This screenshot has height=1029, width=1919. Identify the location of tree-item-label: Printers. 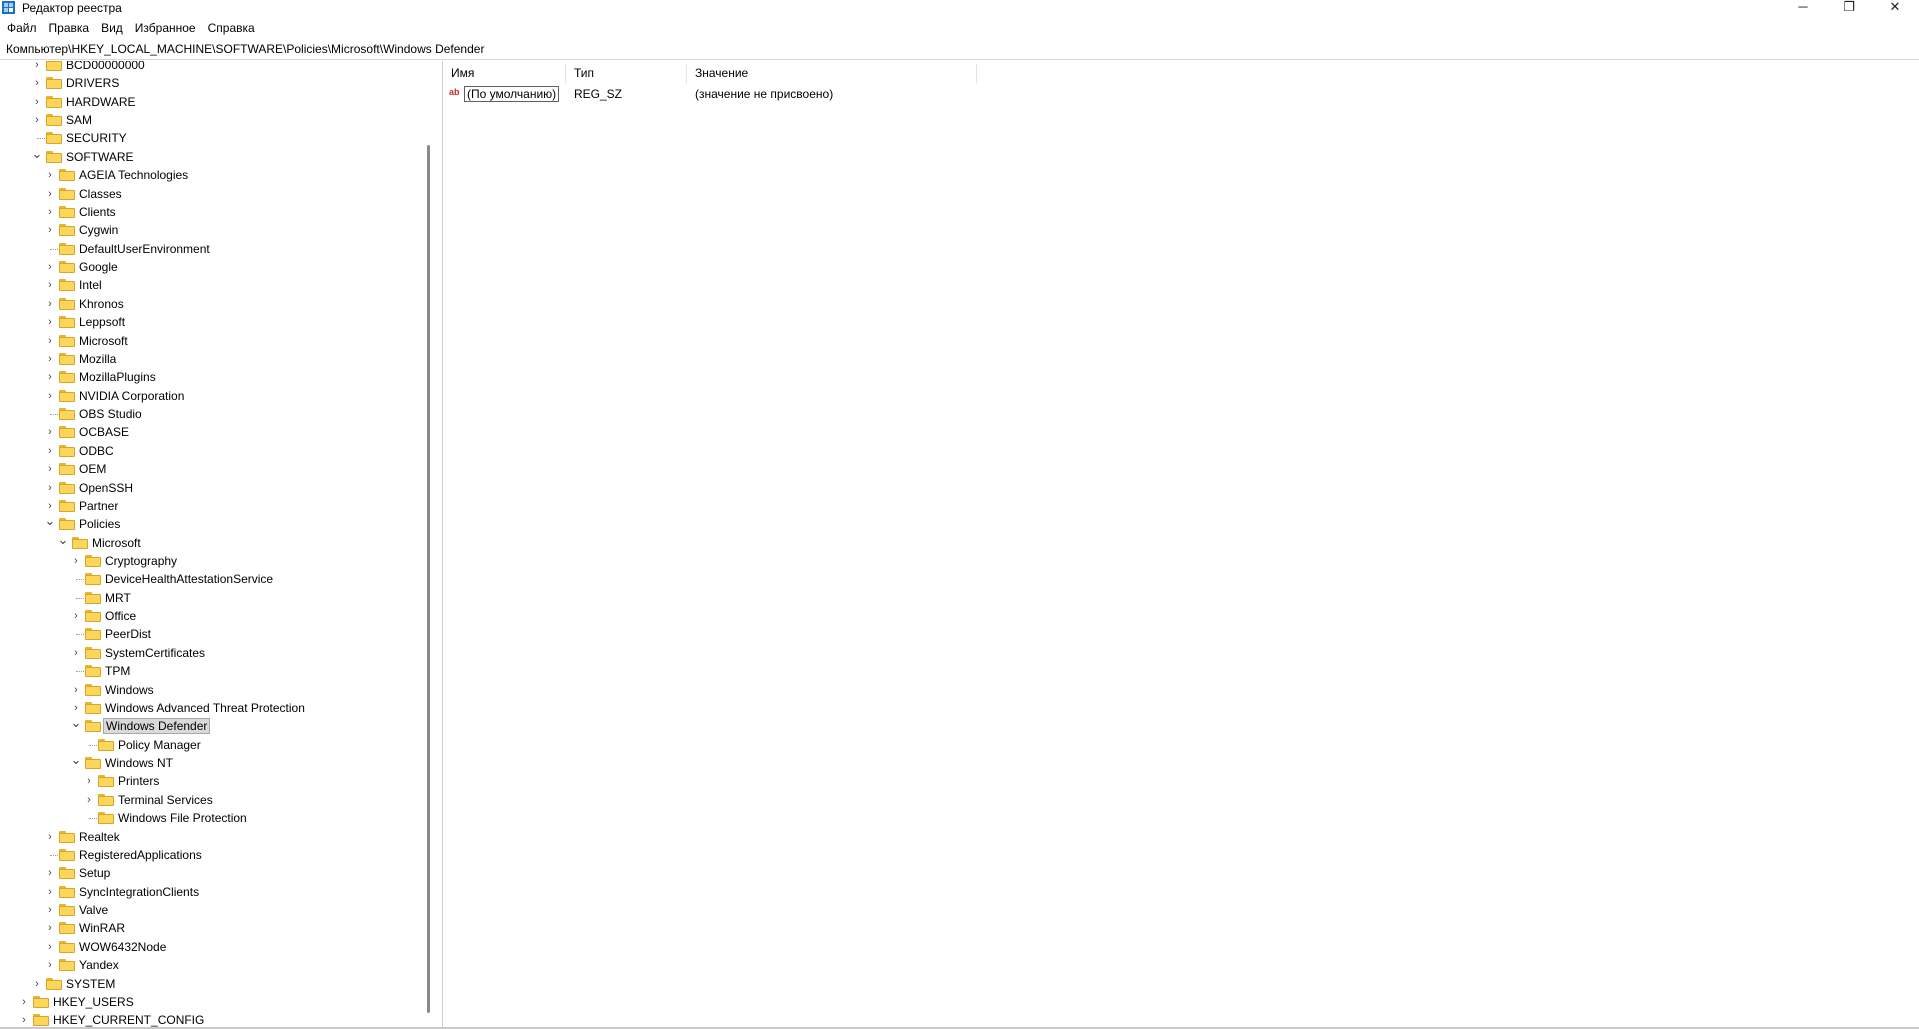
(138, 781).